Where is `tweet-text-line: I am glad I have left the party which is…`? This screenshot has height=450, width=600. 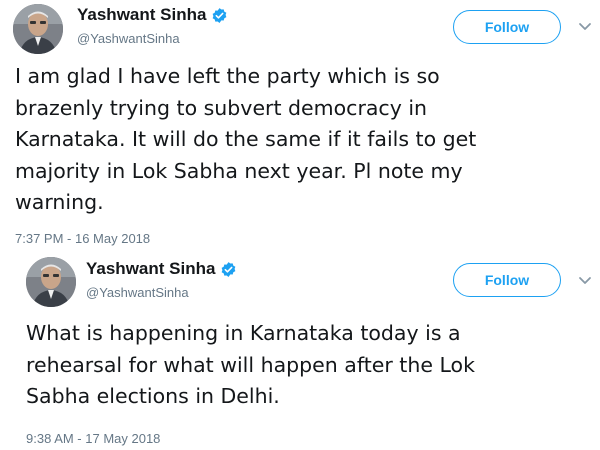
tweet-text-line: I am glad I have left the party which is… is located at coordinates (227, 76).